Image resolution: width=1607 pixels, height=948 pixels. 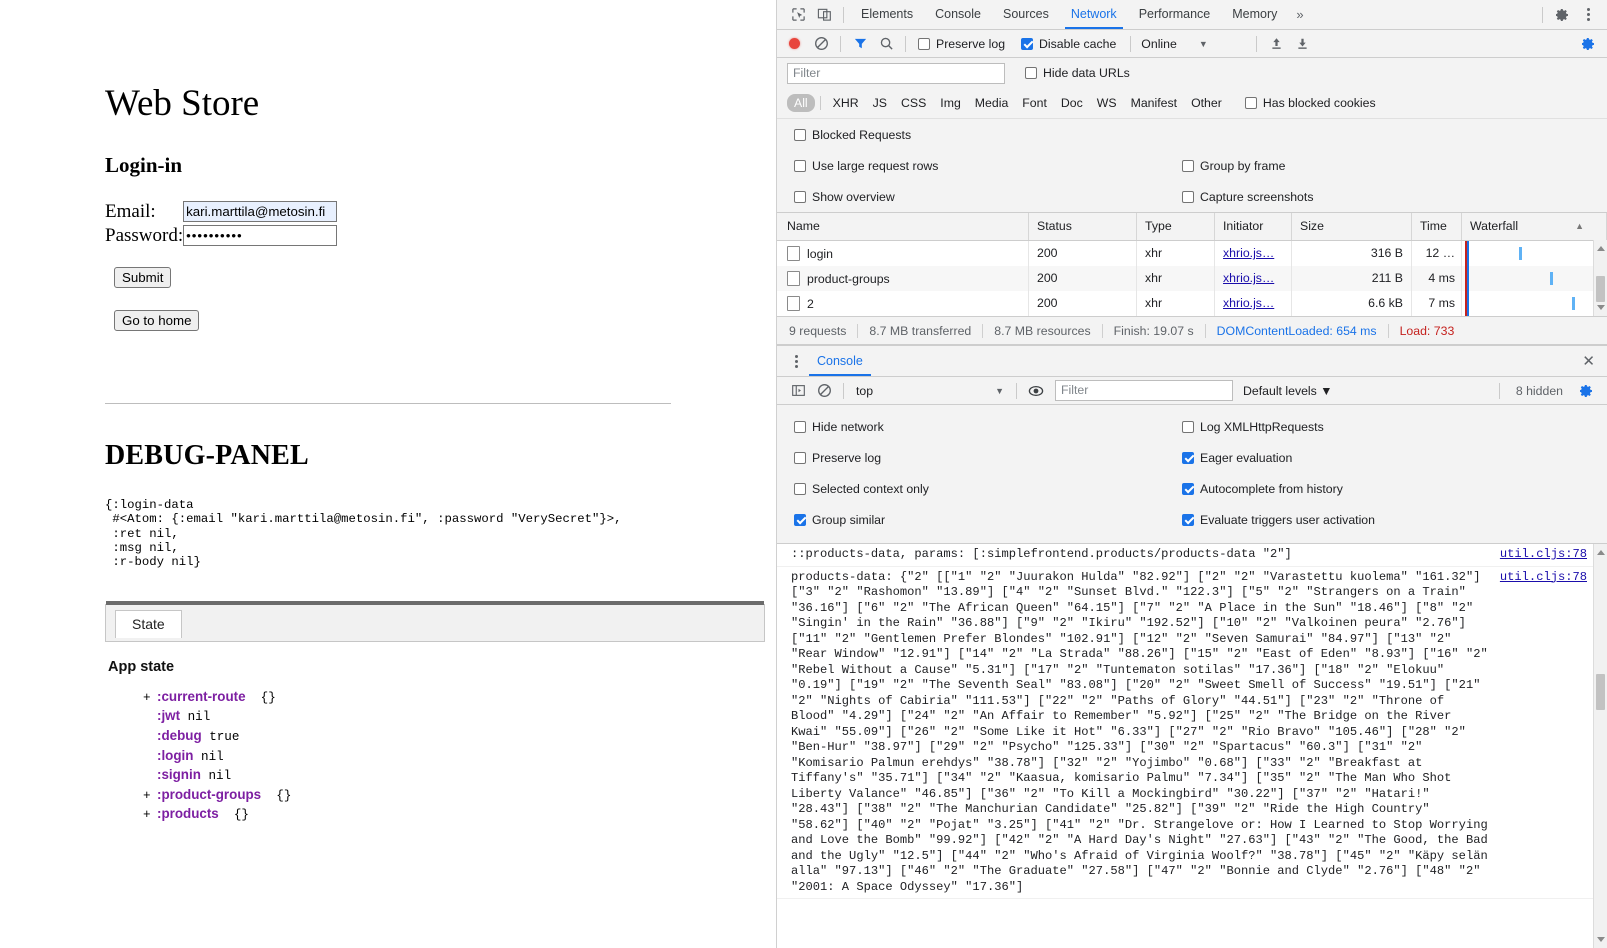 What do you see at coordinates (1586, 391) in the screenshot?
I see `console-settings-gear-icon` at bounding box center [1586, 391].